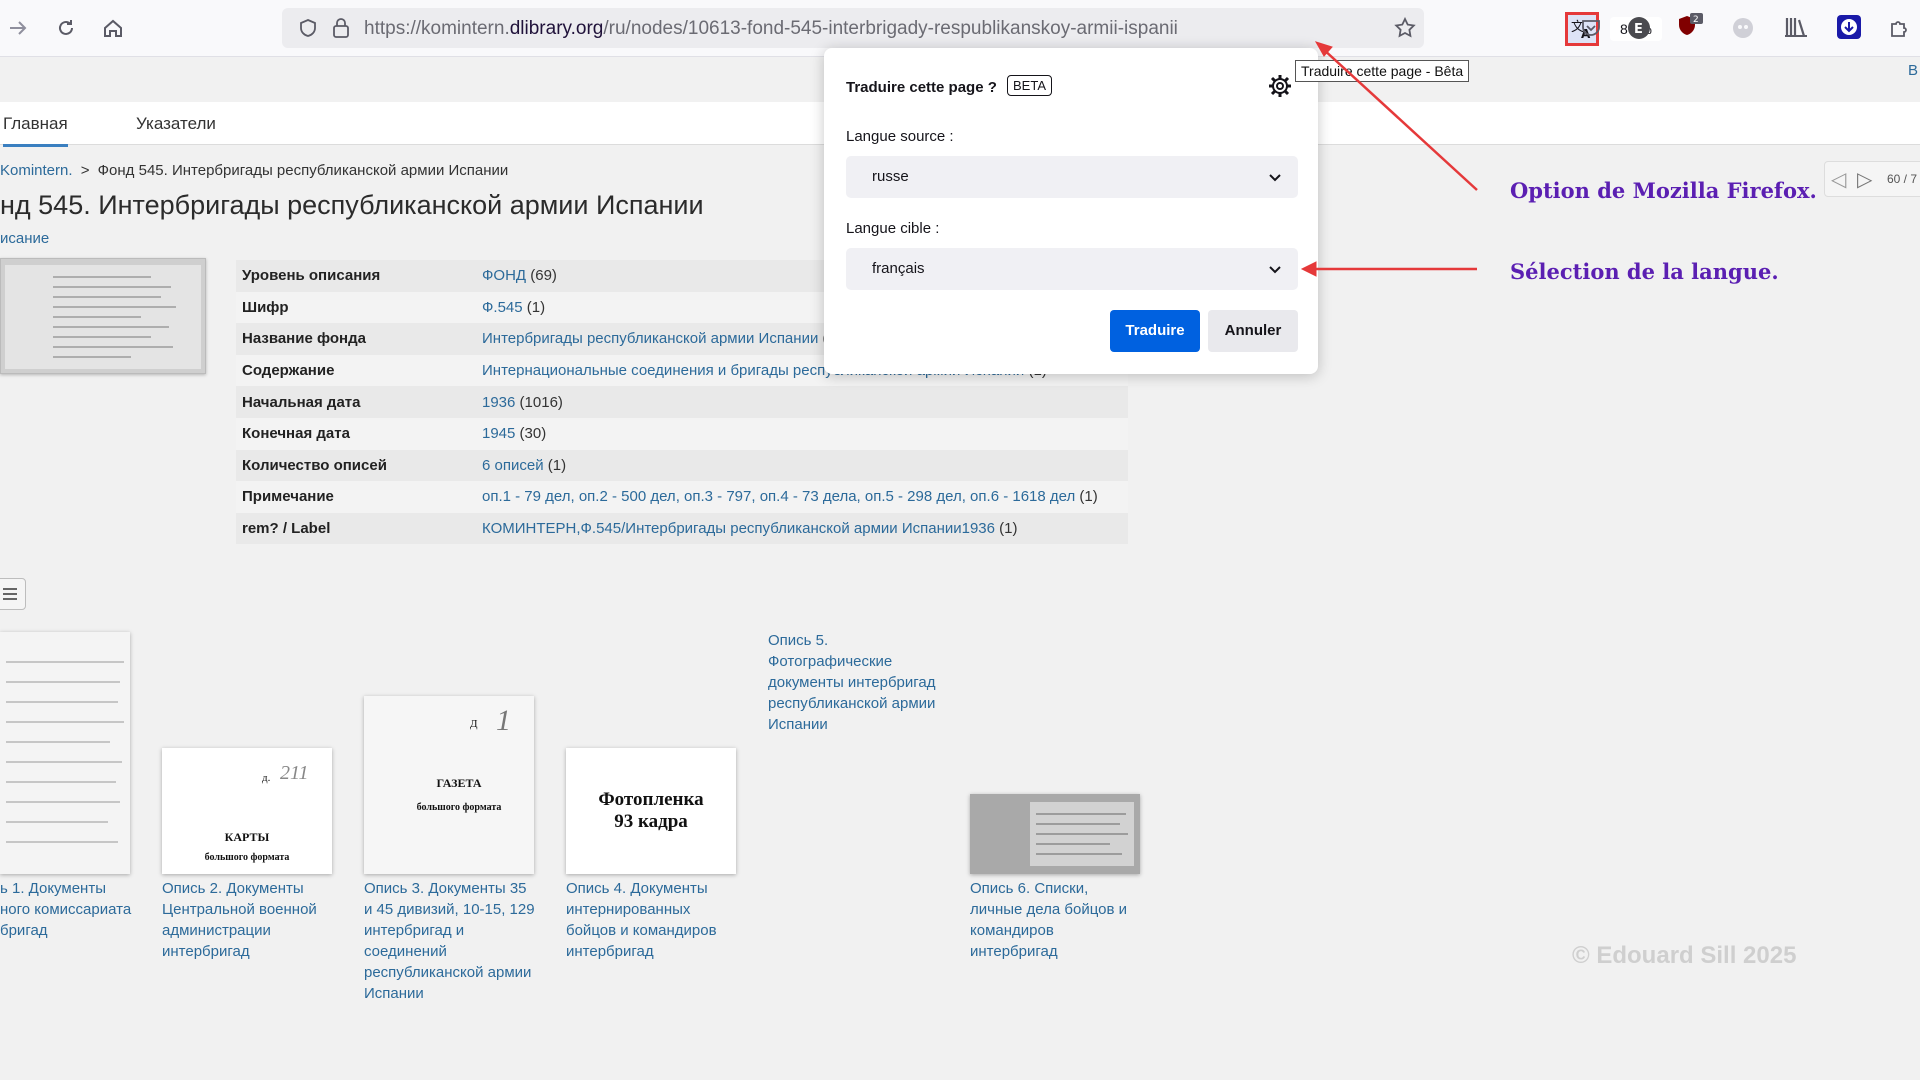 The height and width of the screenshot is (1080, 1920). I want to click on copyright-watermark: © Edouard Sill 2025, so click(1684, 955).